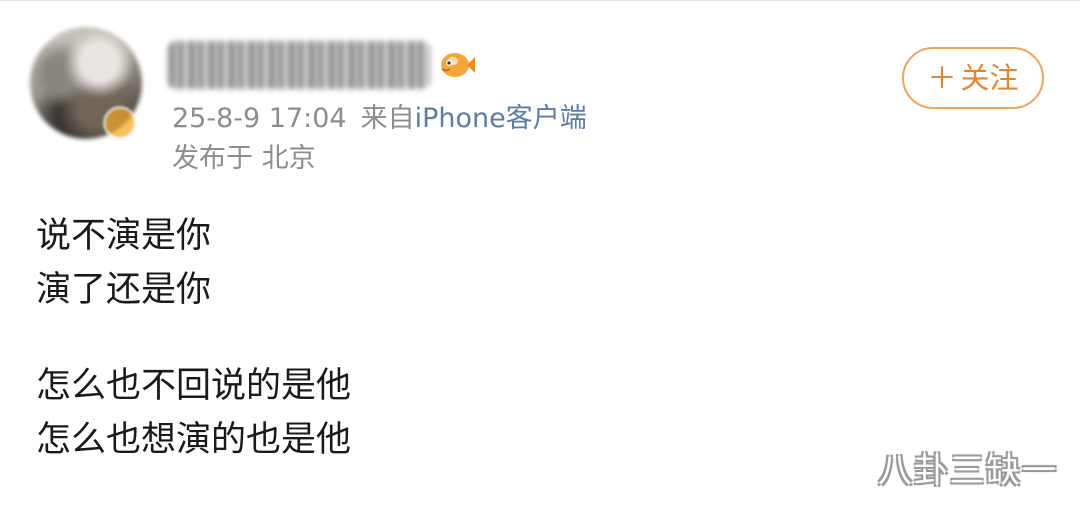 Image resolution: width=1080 pixels, height=510 pixels. I want to click on plus-icon: ＋, so click(942, 78).